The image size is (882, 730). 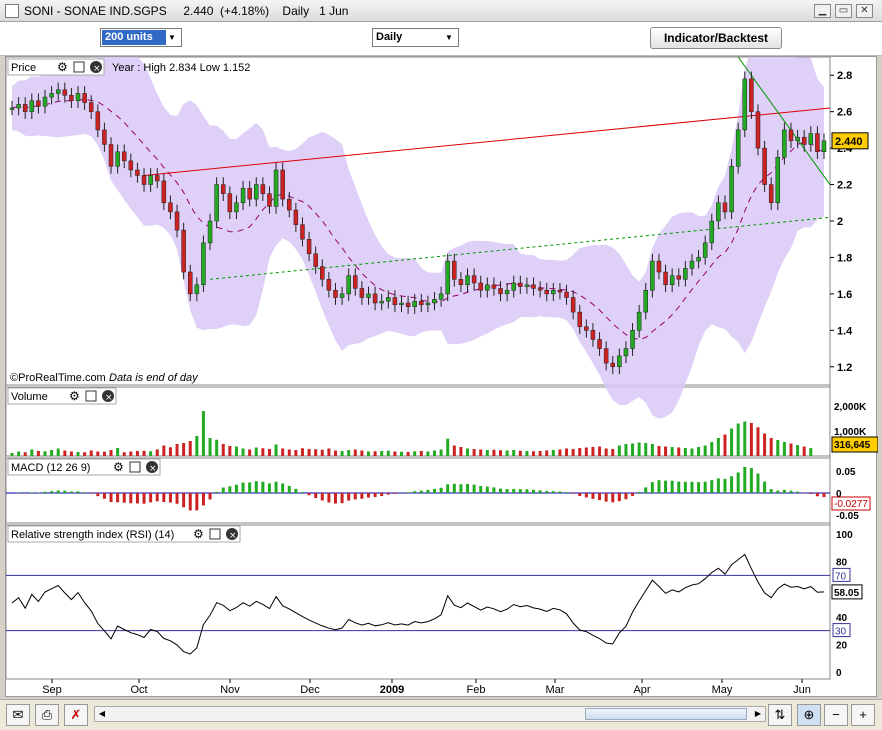 I want to click on print-icon: ⎙, so click(x=47, y=715).